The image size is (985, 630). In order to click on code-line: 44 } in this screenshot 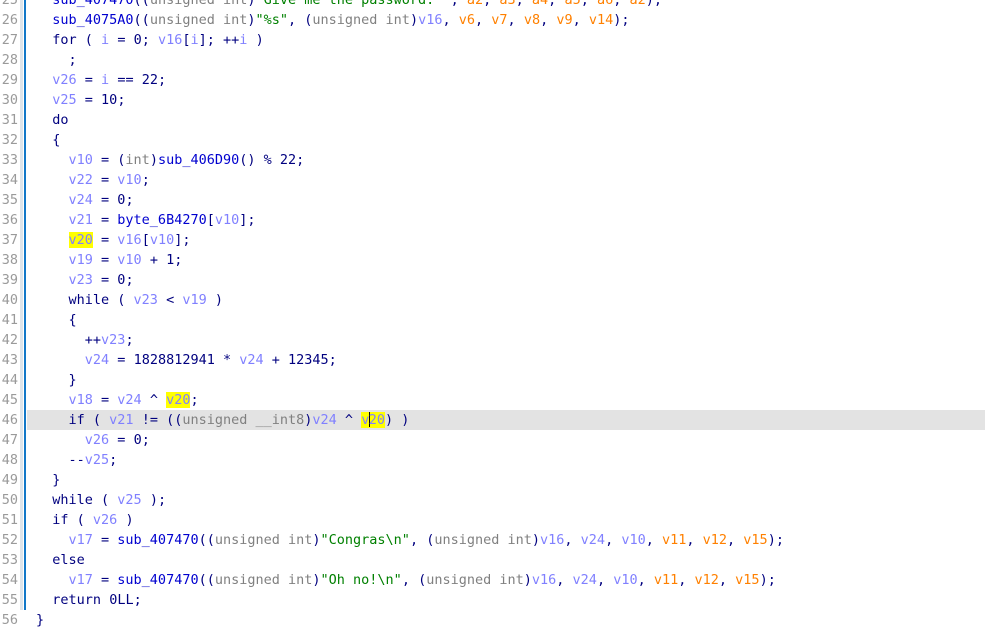, I will do `click(492, 380)`.